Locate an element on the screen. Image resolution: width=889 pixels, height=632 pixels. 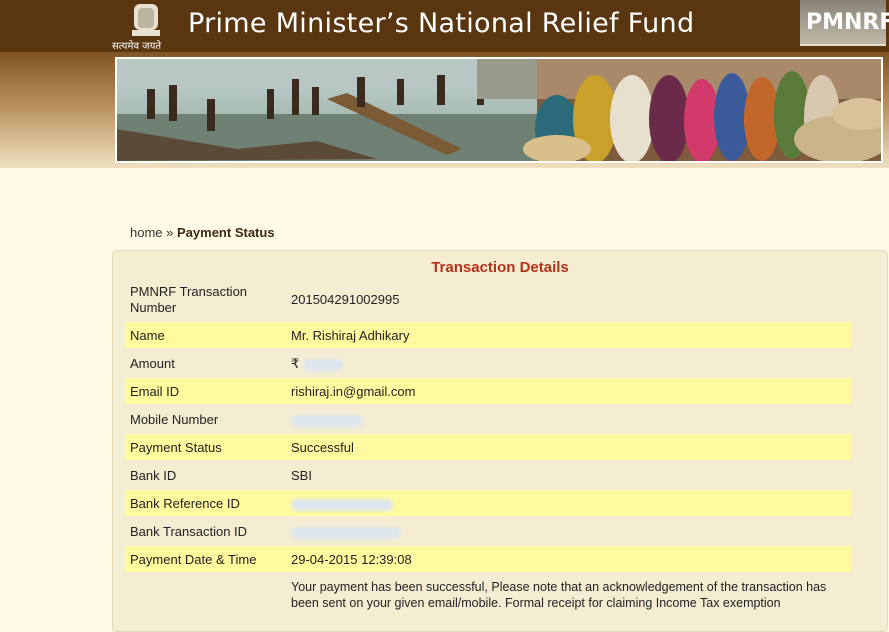
row-email: Email ID rishiraj.in@gmail.com is located at coordinates (488, 391).